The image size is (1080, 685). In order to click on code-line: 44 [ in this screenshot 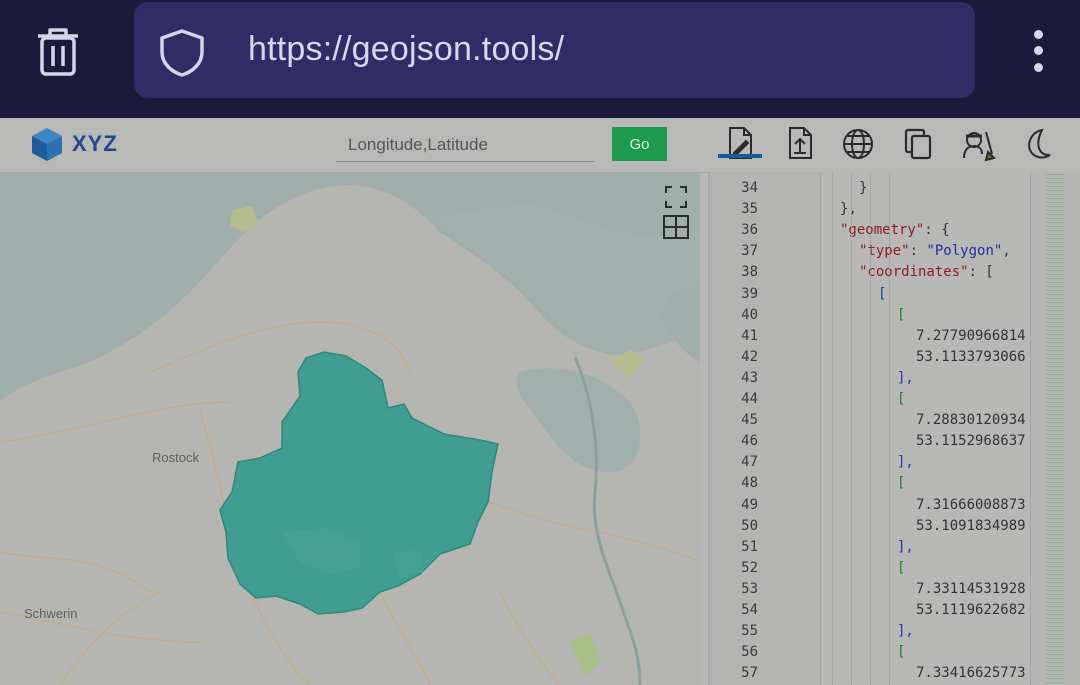, I will do `click(880, 401)`.